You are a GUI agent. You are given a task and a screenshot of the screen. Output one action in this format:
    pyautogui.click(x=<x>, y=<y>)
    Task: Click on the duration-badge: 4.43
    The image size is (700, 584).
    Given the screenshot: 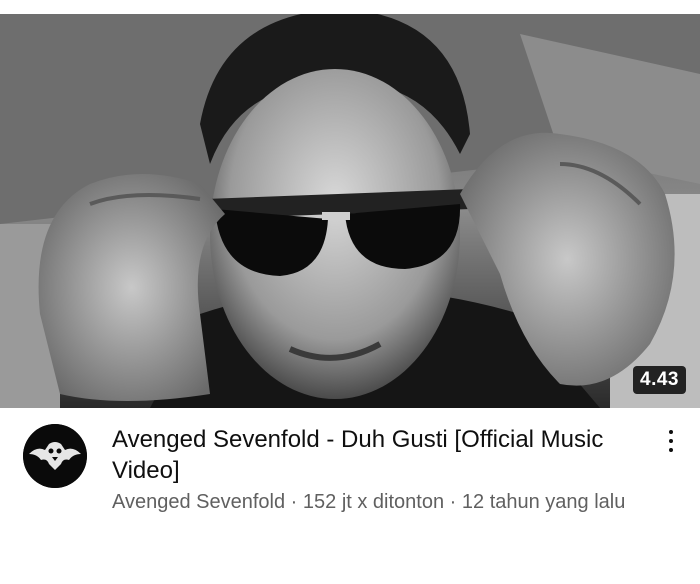 What is the action you would take?
    pyautogui.click(x=659, y=380)
    